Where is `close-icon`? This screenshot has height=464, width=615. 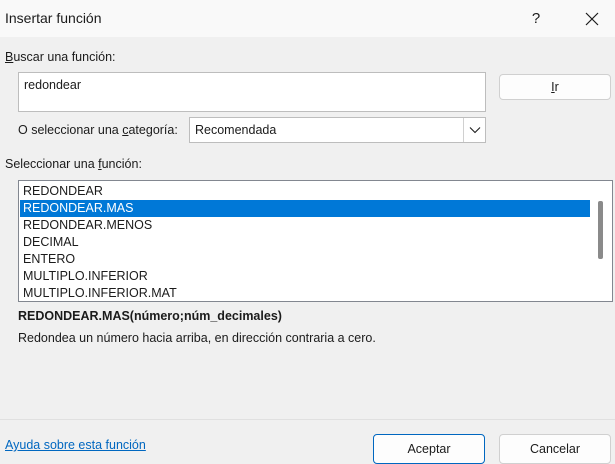 close-icon is located at coordinates (592, 18).